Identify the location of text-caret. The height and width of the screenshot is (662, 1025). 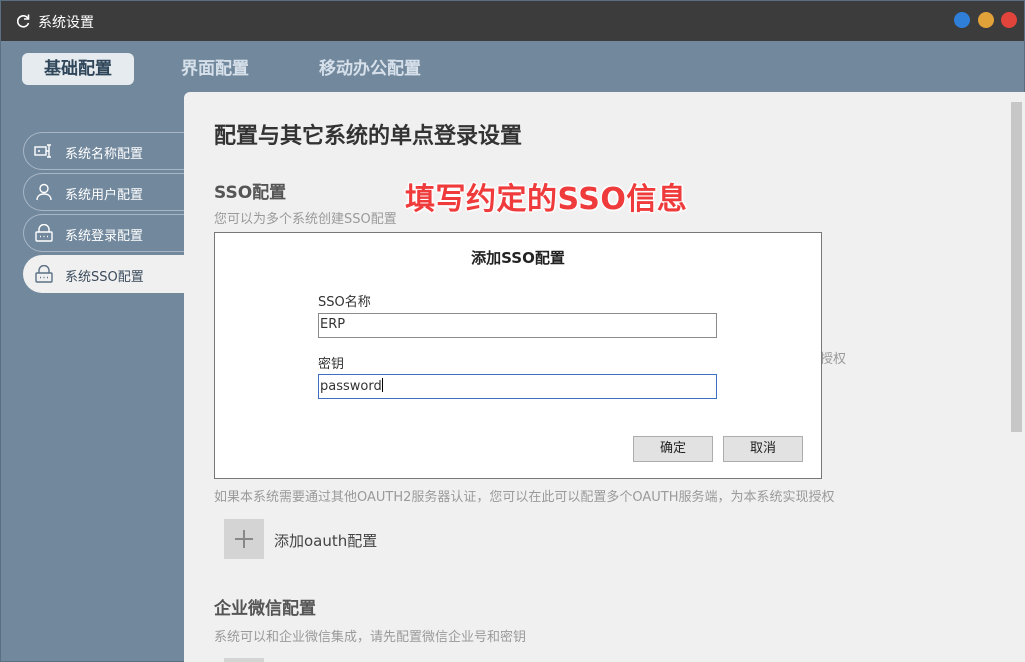
(382, 385).